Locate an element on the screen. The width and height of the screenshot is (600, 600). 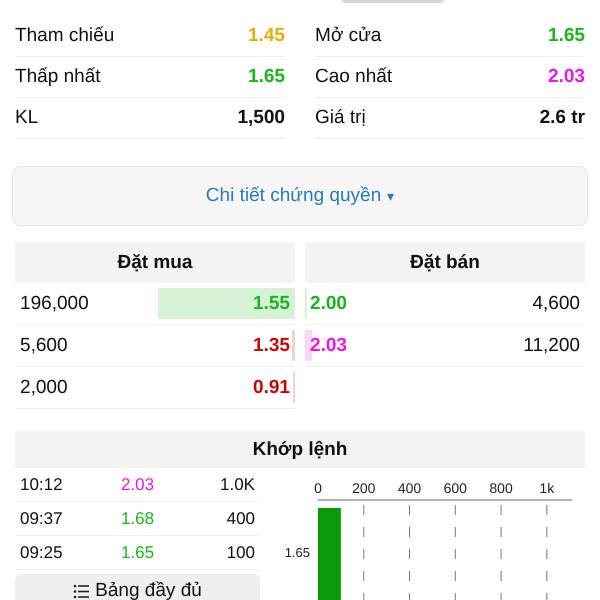
stat-label: Mở cửa is located at coordinates (348, 36).